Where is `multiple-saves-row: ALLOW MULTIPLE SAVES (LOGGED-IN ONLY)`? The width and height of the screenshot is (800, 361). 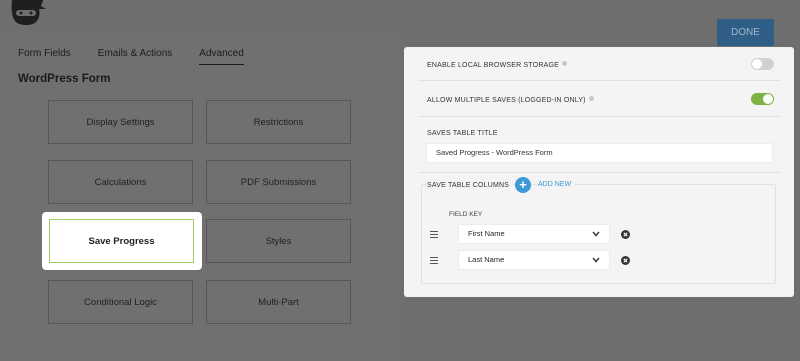
multiple-saves-row: ALLOW MULTIPLE SAVES (LOGGED-IN ONLY) is located at coordinates (510, 100).